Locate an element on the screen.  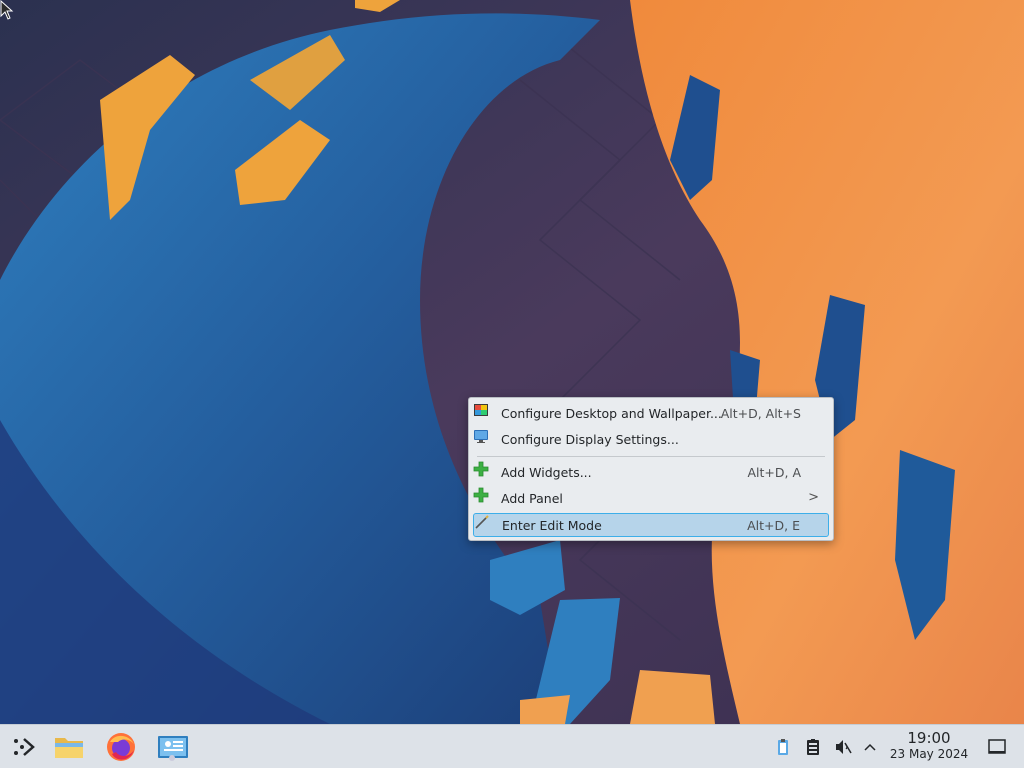
file-manager-icon is located at coordinates (69, 748).